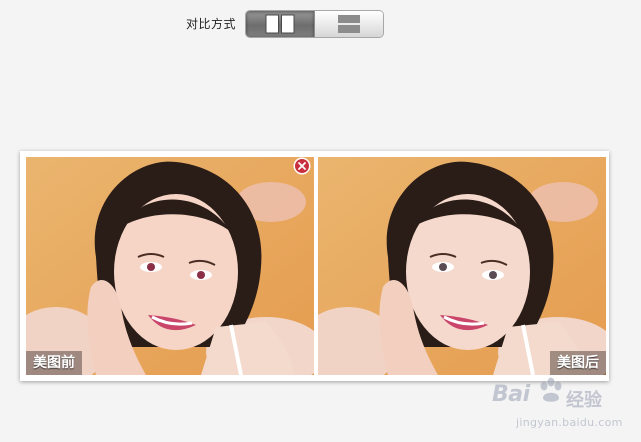 The height and width of the screenshot is (442, 641). I want to click on close-button, so click(302, 166).